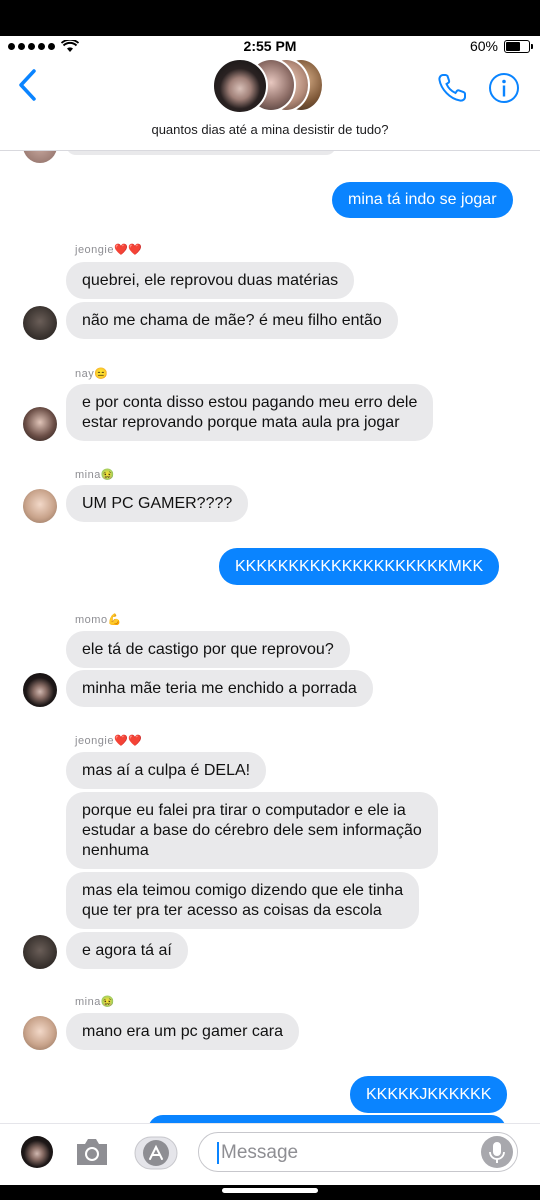 The width and height of the screenshot is (540, 1200). I want to click on partial-received-bubble, so click(201, 153).